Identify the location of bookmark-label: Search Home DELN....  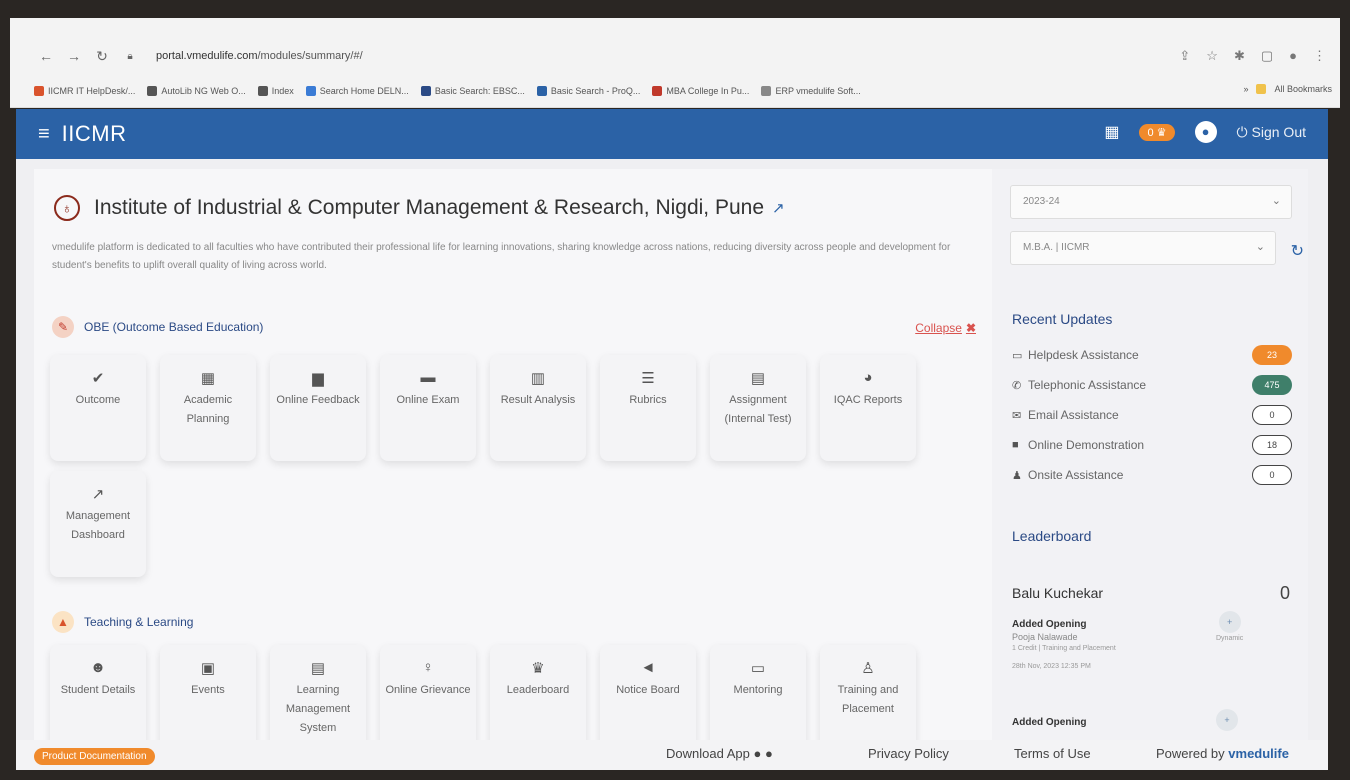
(364, 91).